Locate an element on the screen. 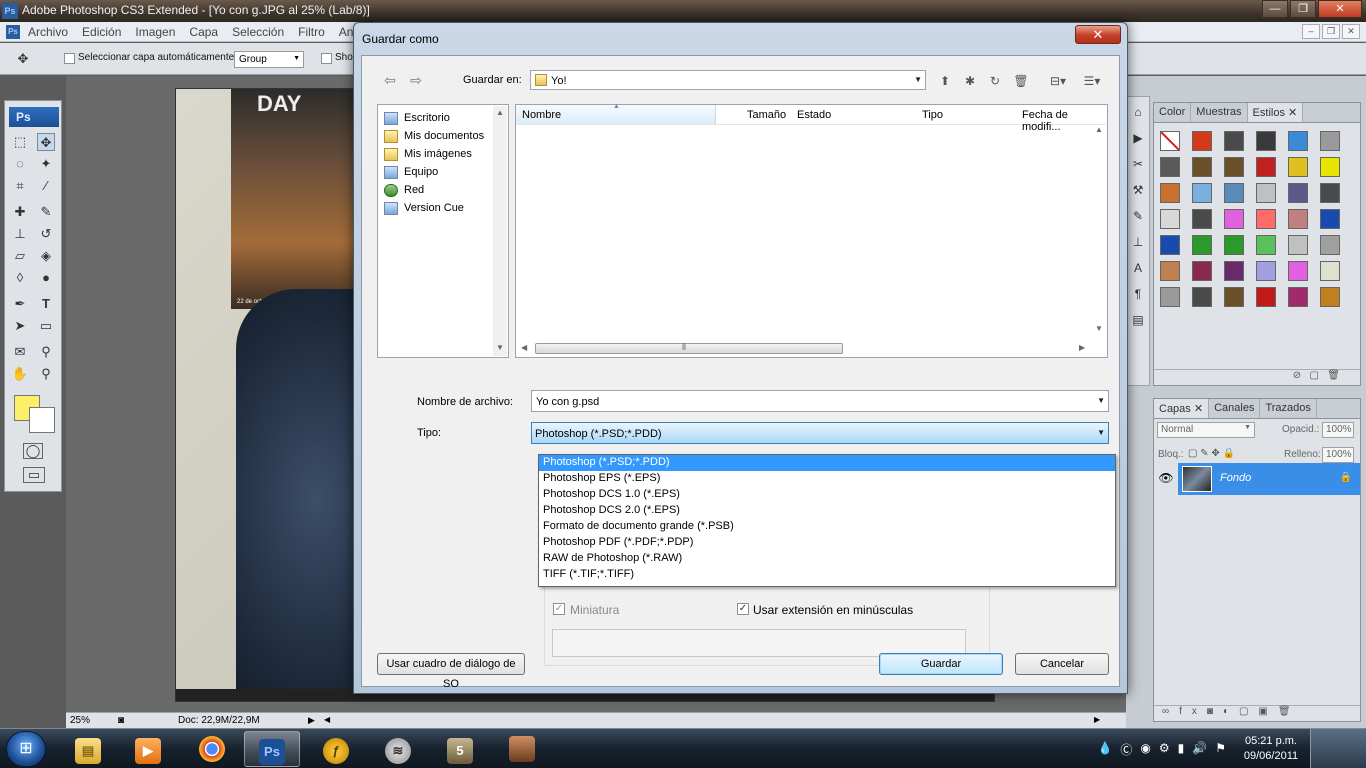 The height and width of the screenshot is (768, 1366). menu-edicion: Edición is located at coordinates (101, 32).